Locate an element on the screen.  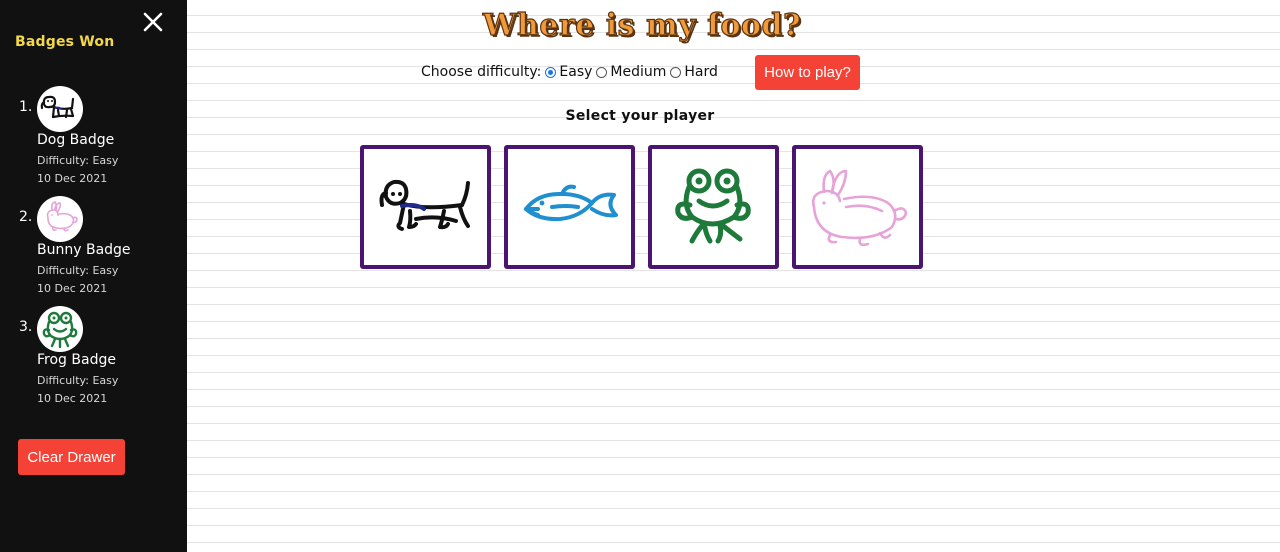
difficulty-option-label: Medium is located at coordinates (638, 72).